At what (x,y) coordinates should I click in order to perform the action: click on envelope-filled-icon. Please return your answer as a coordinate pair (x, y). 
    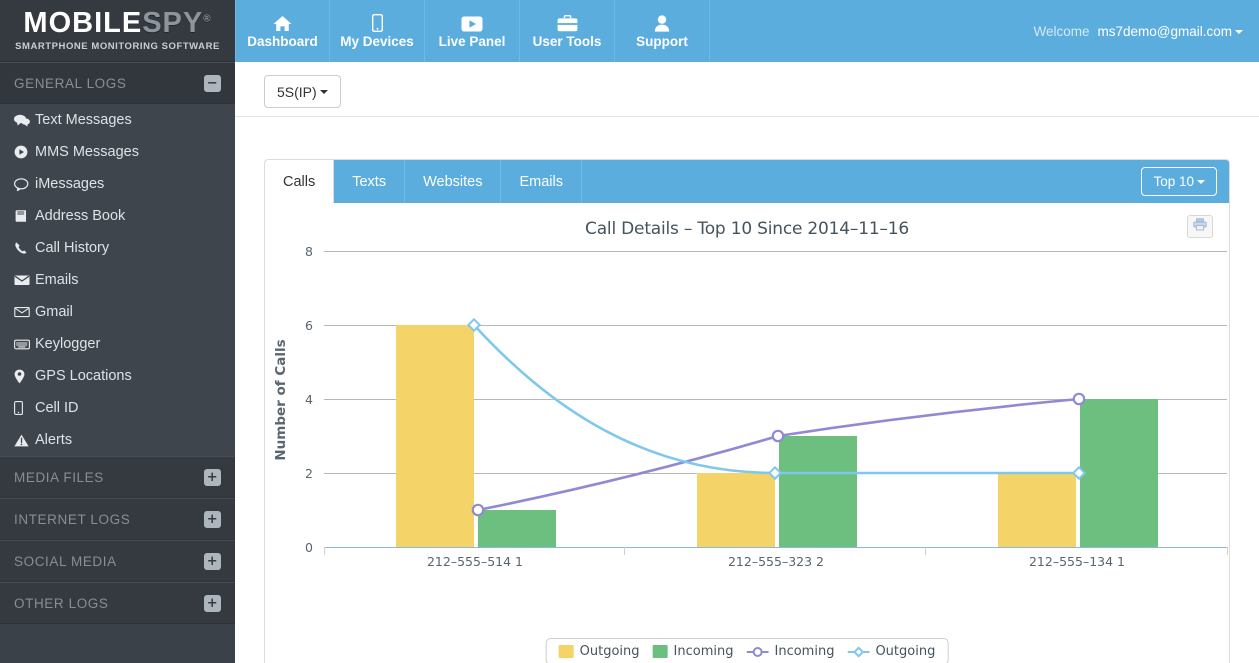
    Looking at the image, I should click on (24, 280).